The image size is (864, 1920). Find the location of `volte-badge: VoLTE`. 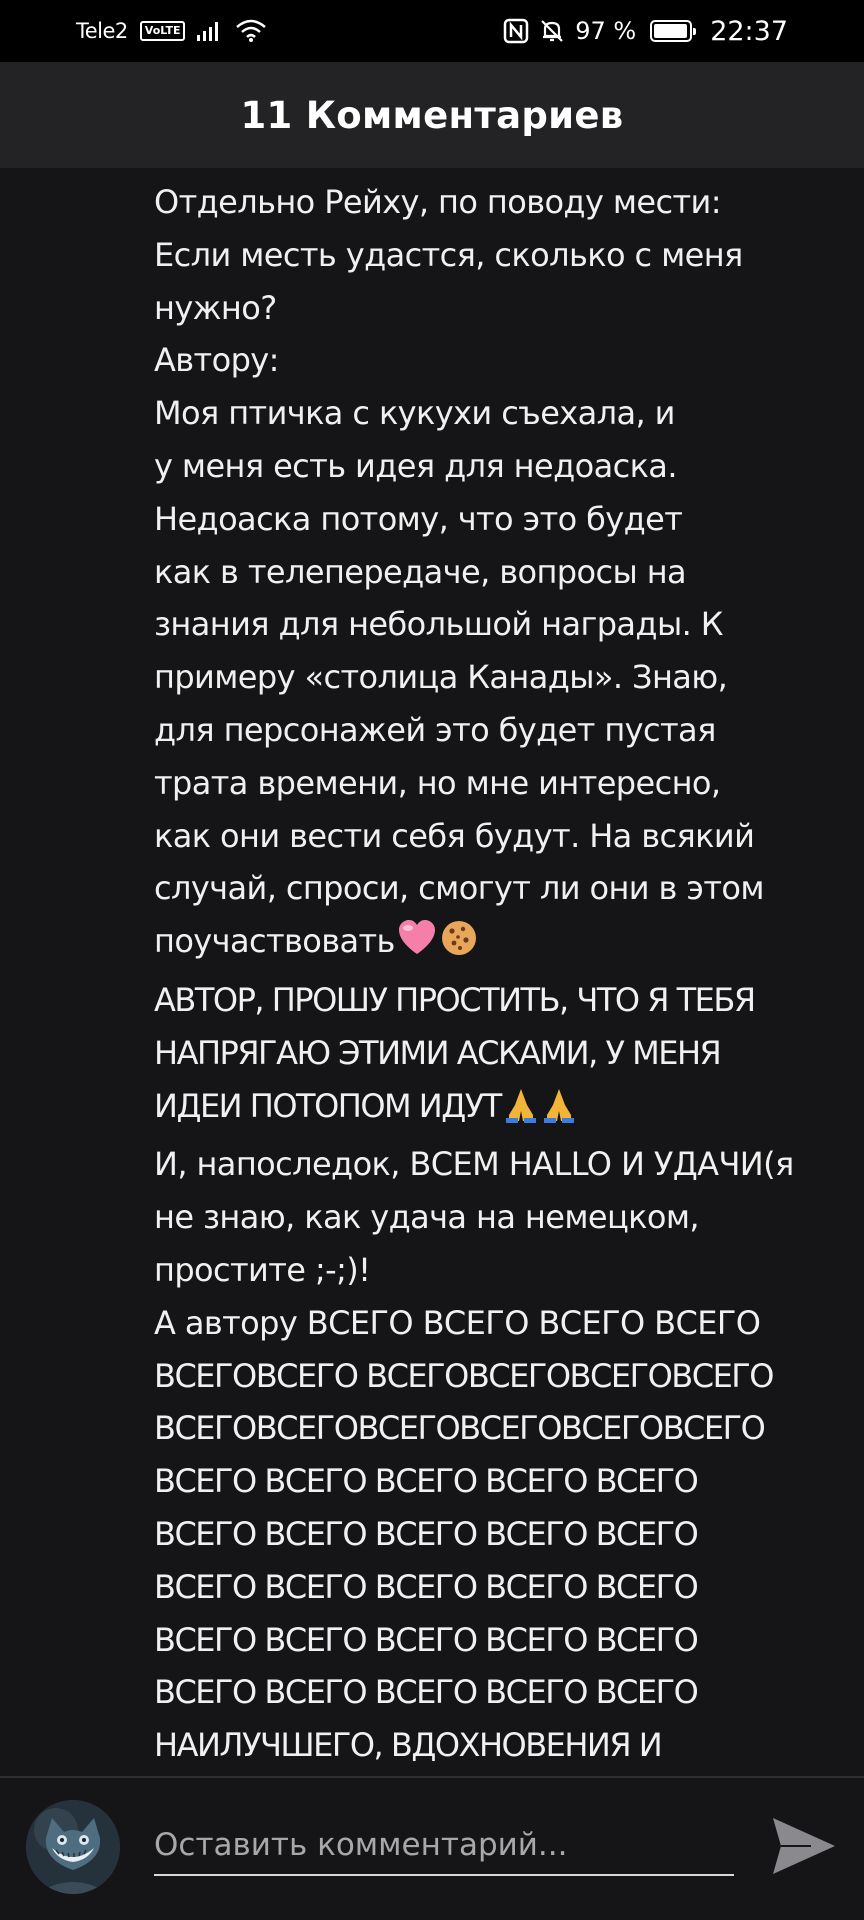

volte-badge: VoLTE is located at coordinates (162, 31).